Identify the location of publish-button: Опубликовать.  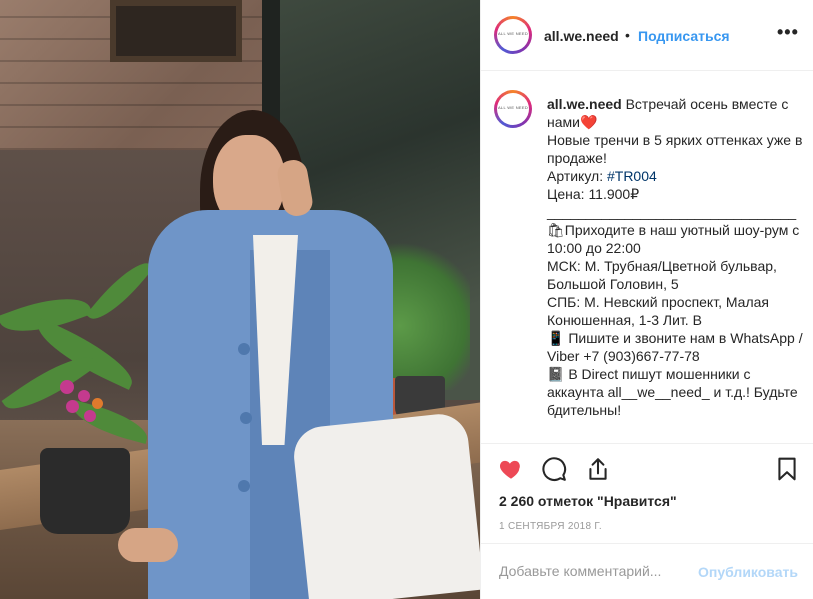
(748, 572).